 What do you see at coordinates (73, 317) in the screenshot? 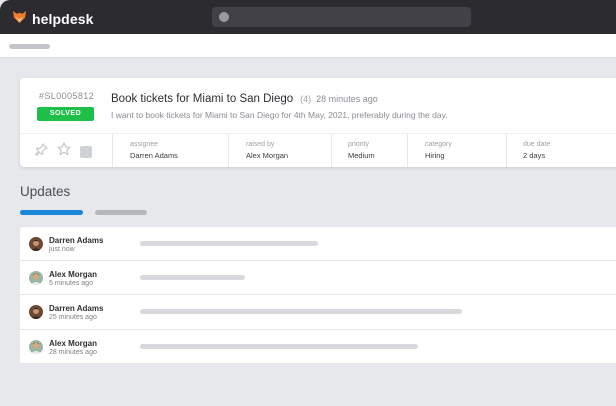
I see `update-time: 25 minutes ago` at bounding box center [73, 317].